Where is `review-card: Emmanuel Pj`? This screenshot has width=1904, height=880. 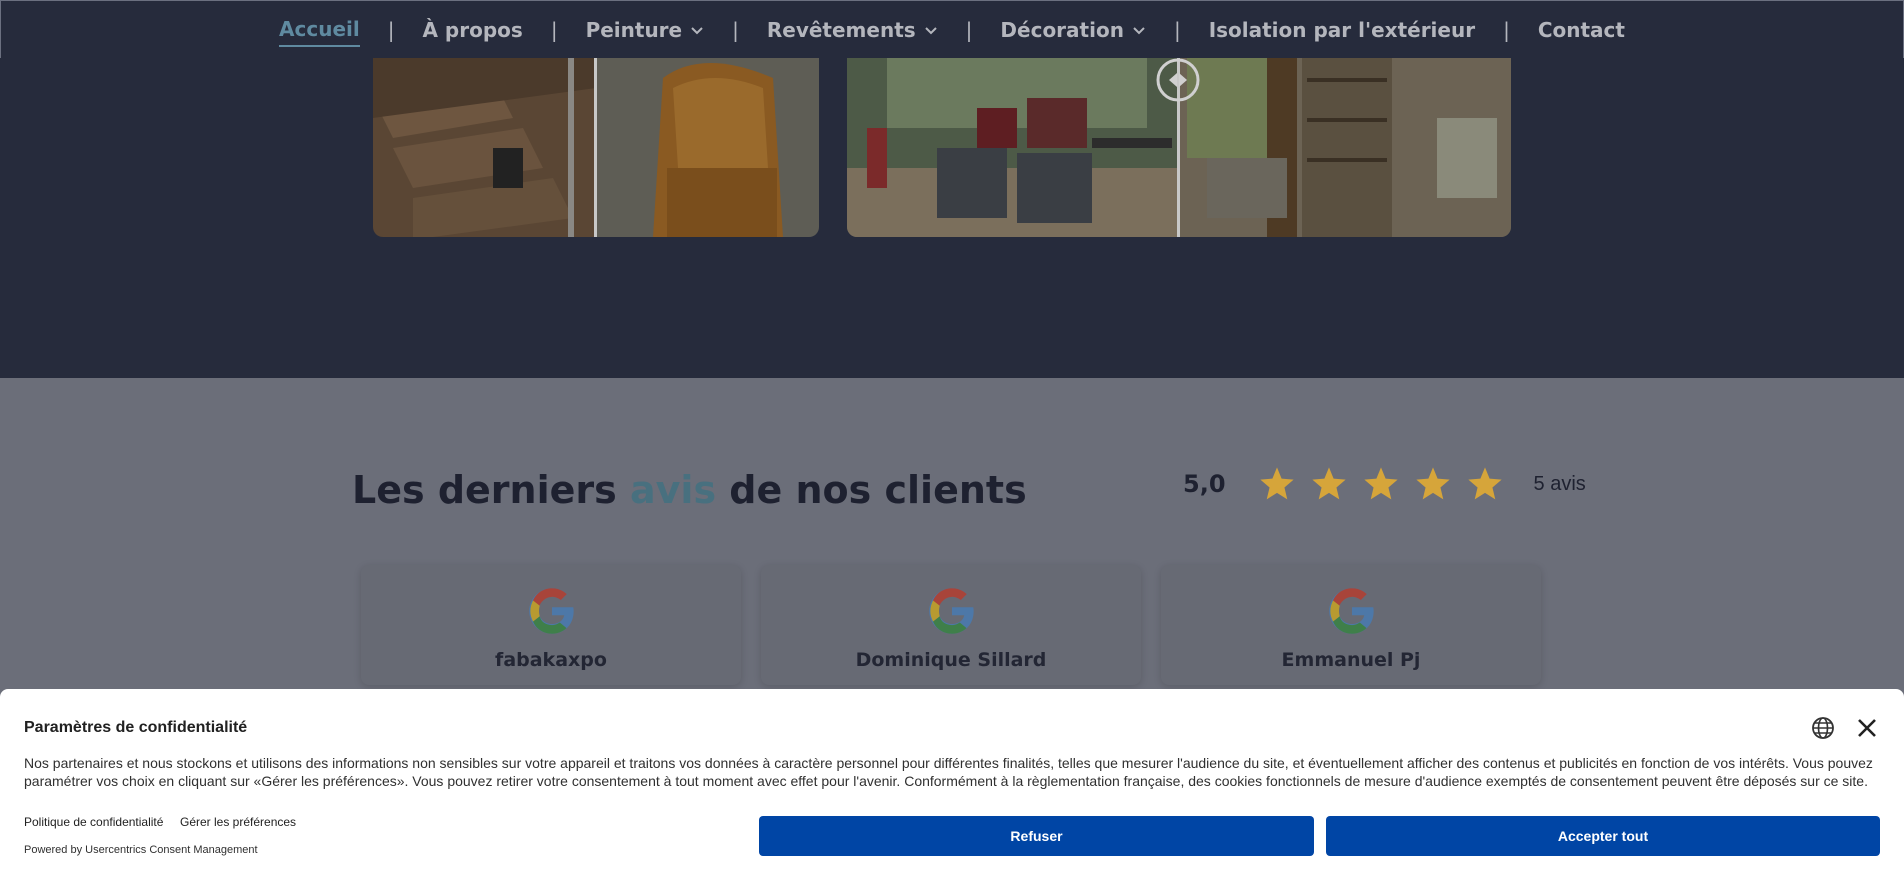
review-card: Emmanuel Pj is located at coordinates (1351, 625).